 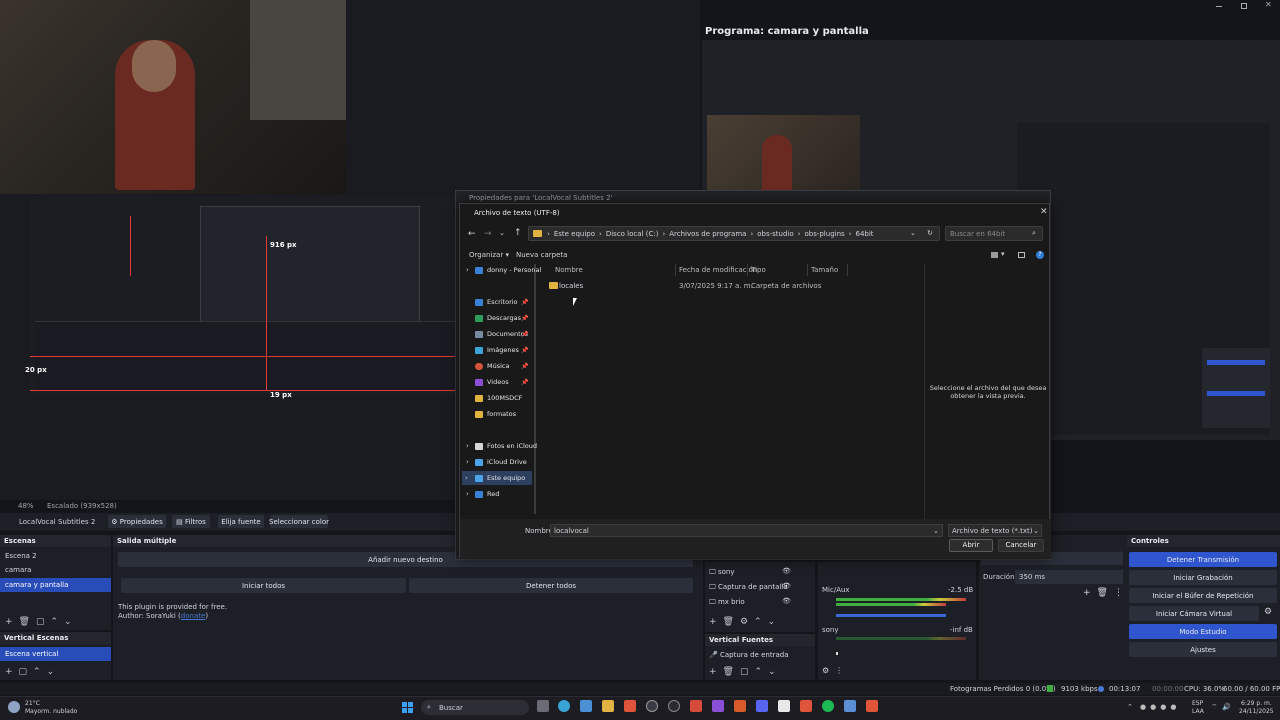 I want to click on scene-item: Escena 2, so click(x=55, y=556).